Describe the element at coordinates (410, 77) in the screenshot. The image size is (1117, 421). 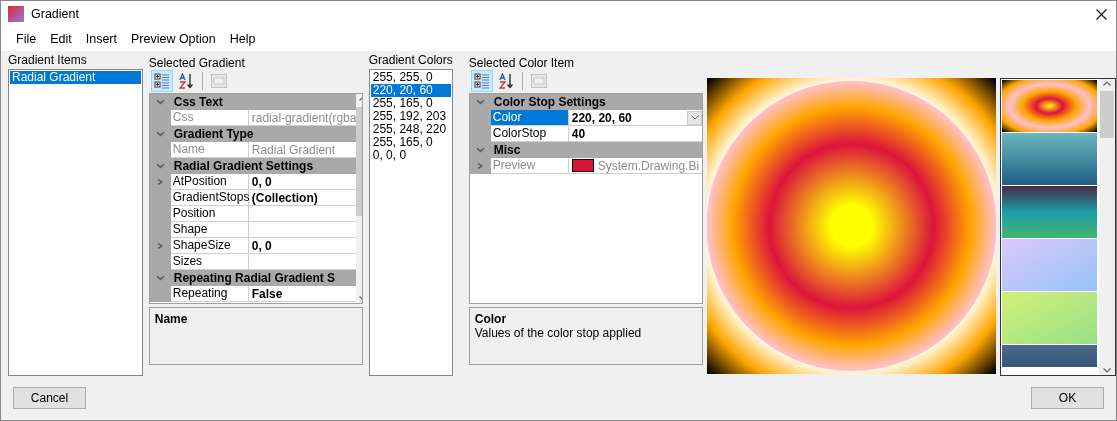
I see `list-item: 255, 255, 0` at that location.